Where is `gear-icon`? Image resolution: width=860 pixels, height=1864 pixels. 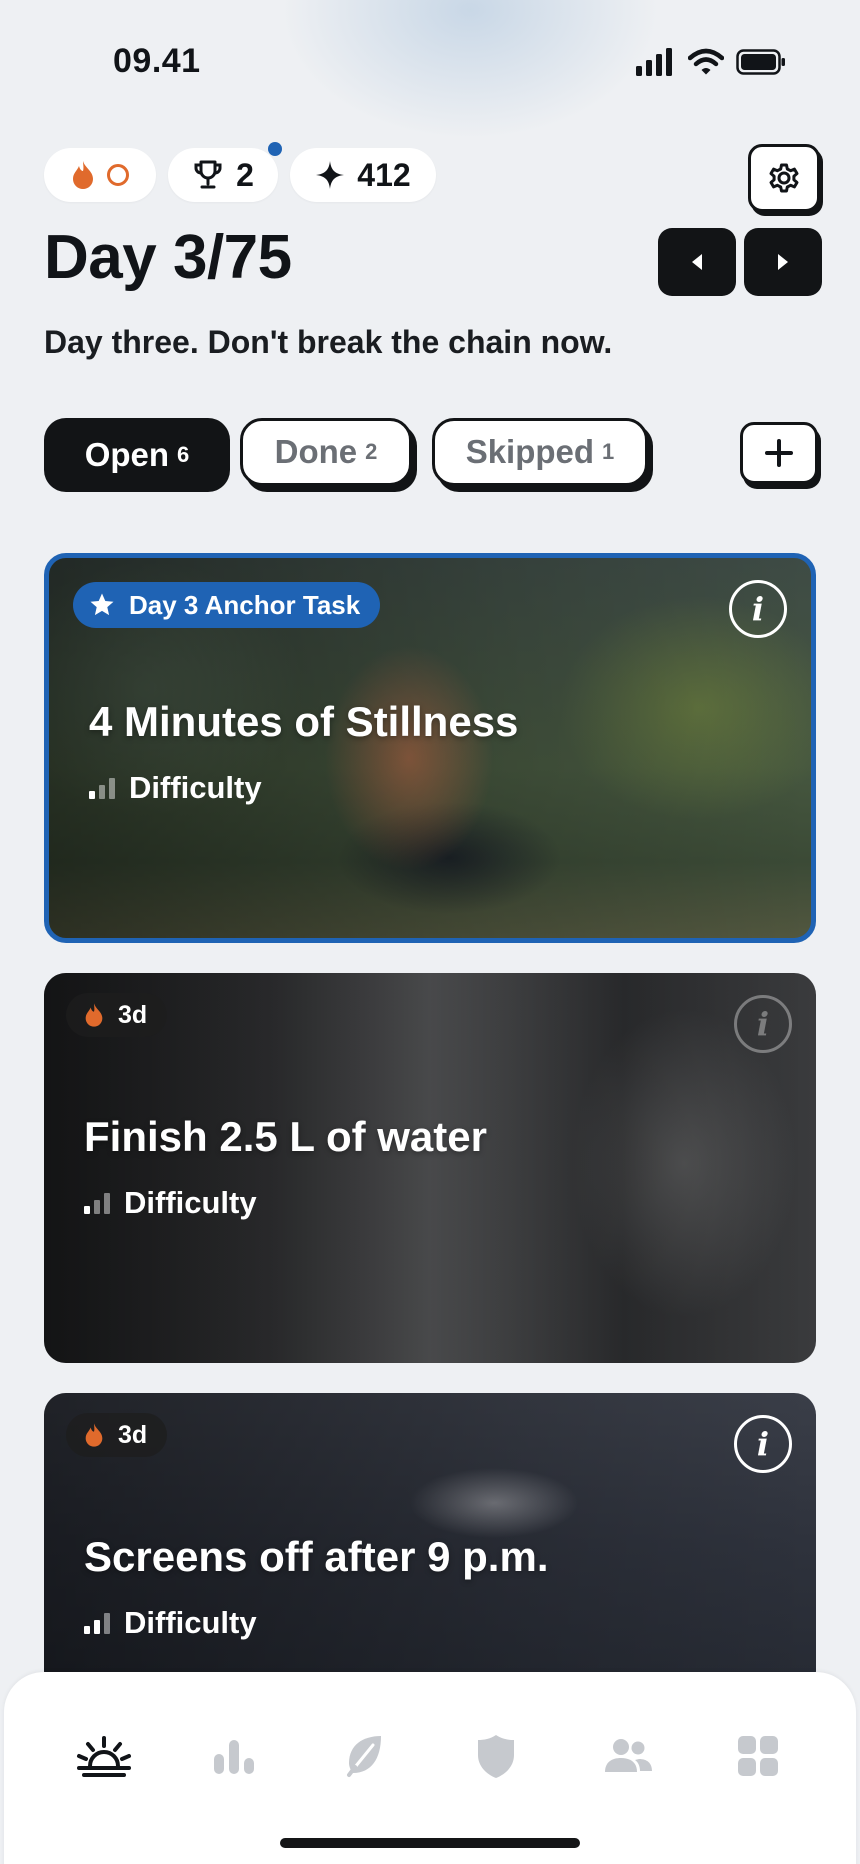
gear-icon is located at coordinates (784, 178).